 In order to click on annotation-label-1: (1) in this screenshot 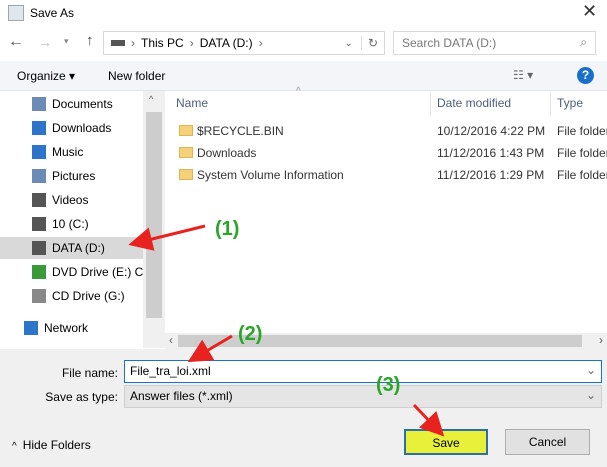, I will do `click(227, 229)`.